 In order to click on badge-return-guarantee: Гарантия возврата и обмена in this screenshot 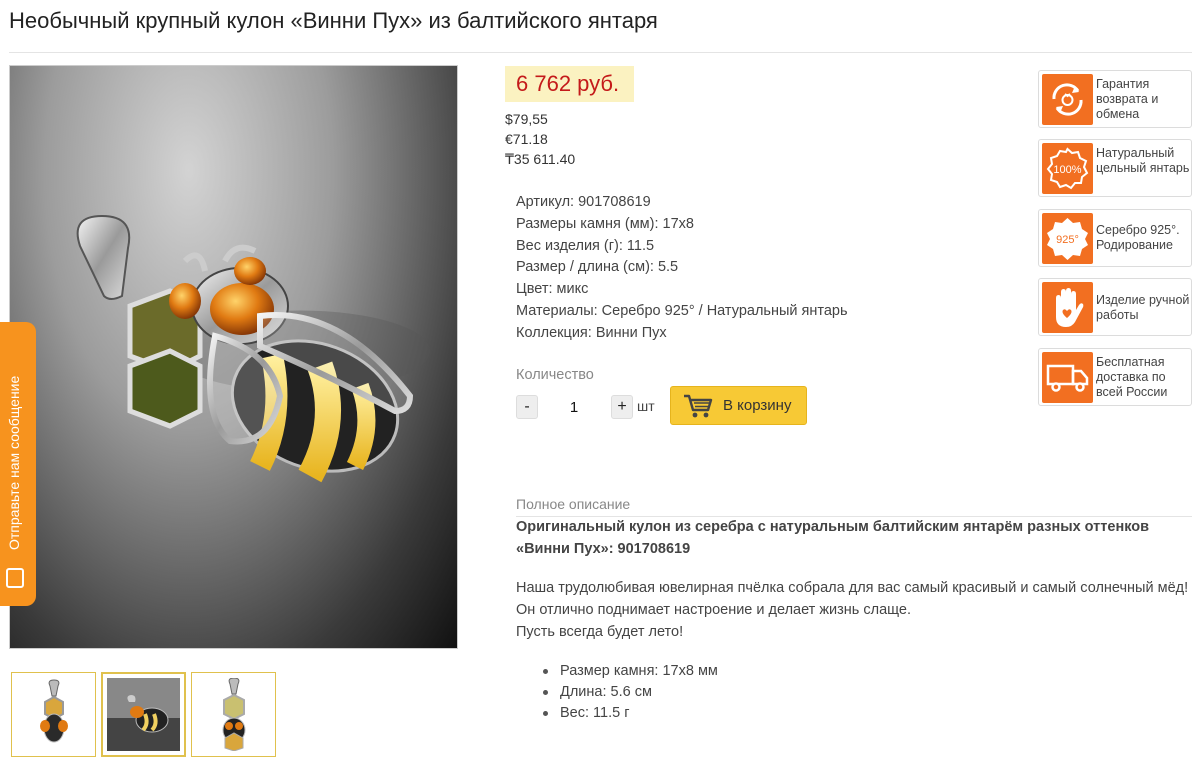, I will do `click(1115, 99)`.